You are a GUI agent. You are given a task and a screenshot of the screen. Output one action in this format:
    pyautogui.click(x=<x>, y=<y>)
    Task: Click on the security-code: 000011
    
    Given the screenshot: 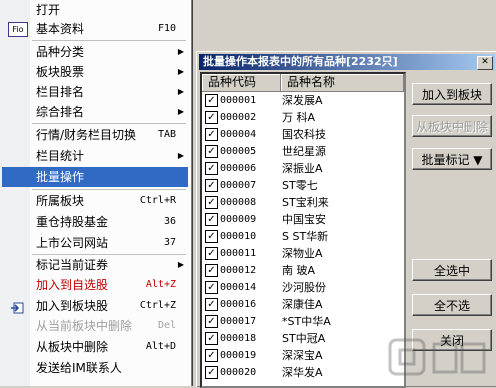 What is the action you would take?
    pyautogui.click(x=238, y=253)
    